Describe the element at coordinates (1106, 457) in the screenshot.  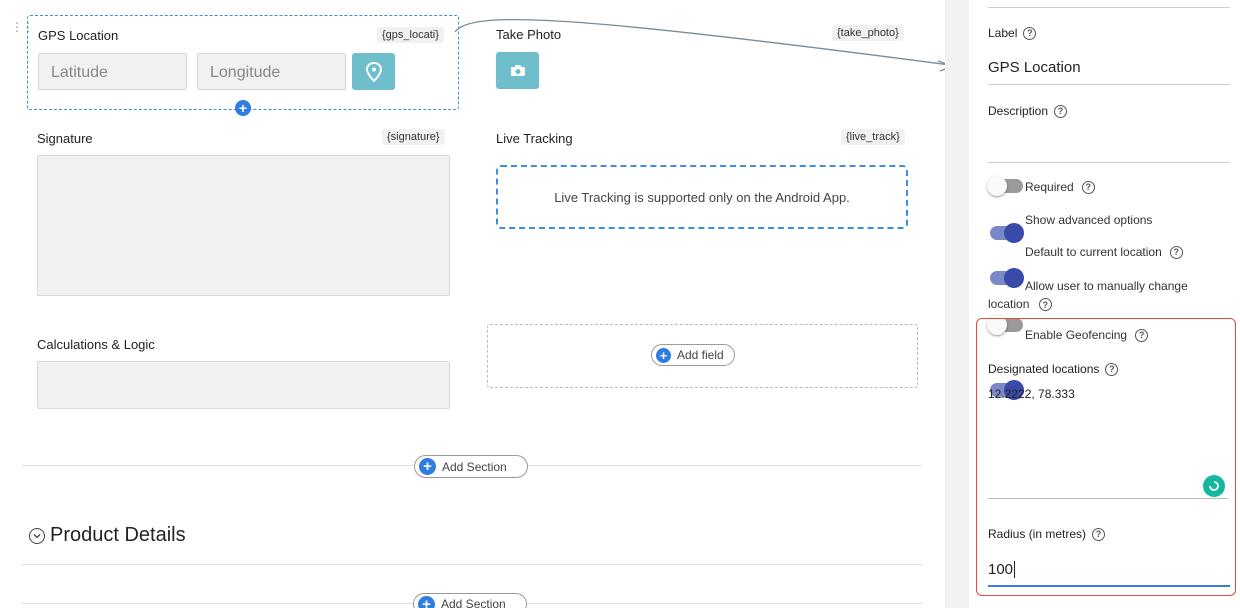
I see `geofencing-highlight` at that location.